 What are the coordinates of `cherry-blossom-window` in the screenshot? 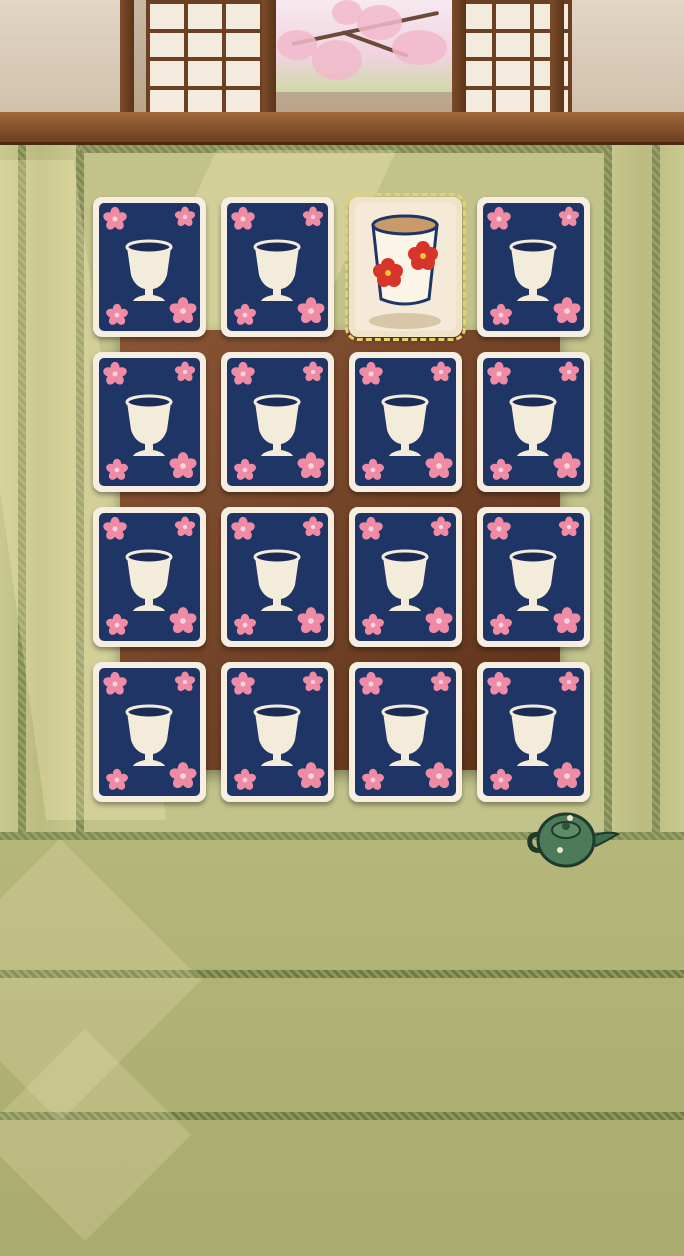 It's located at (362, 46).